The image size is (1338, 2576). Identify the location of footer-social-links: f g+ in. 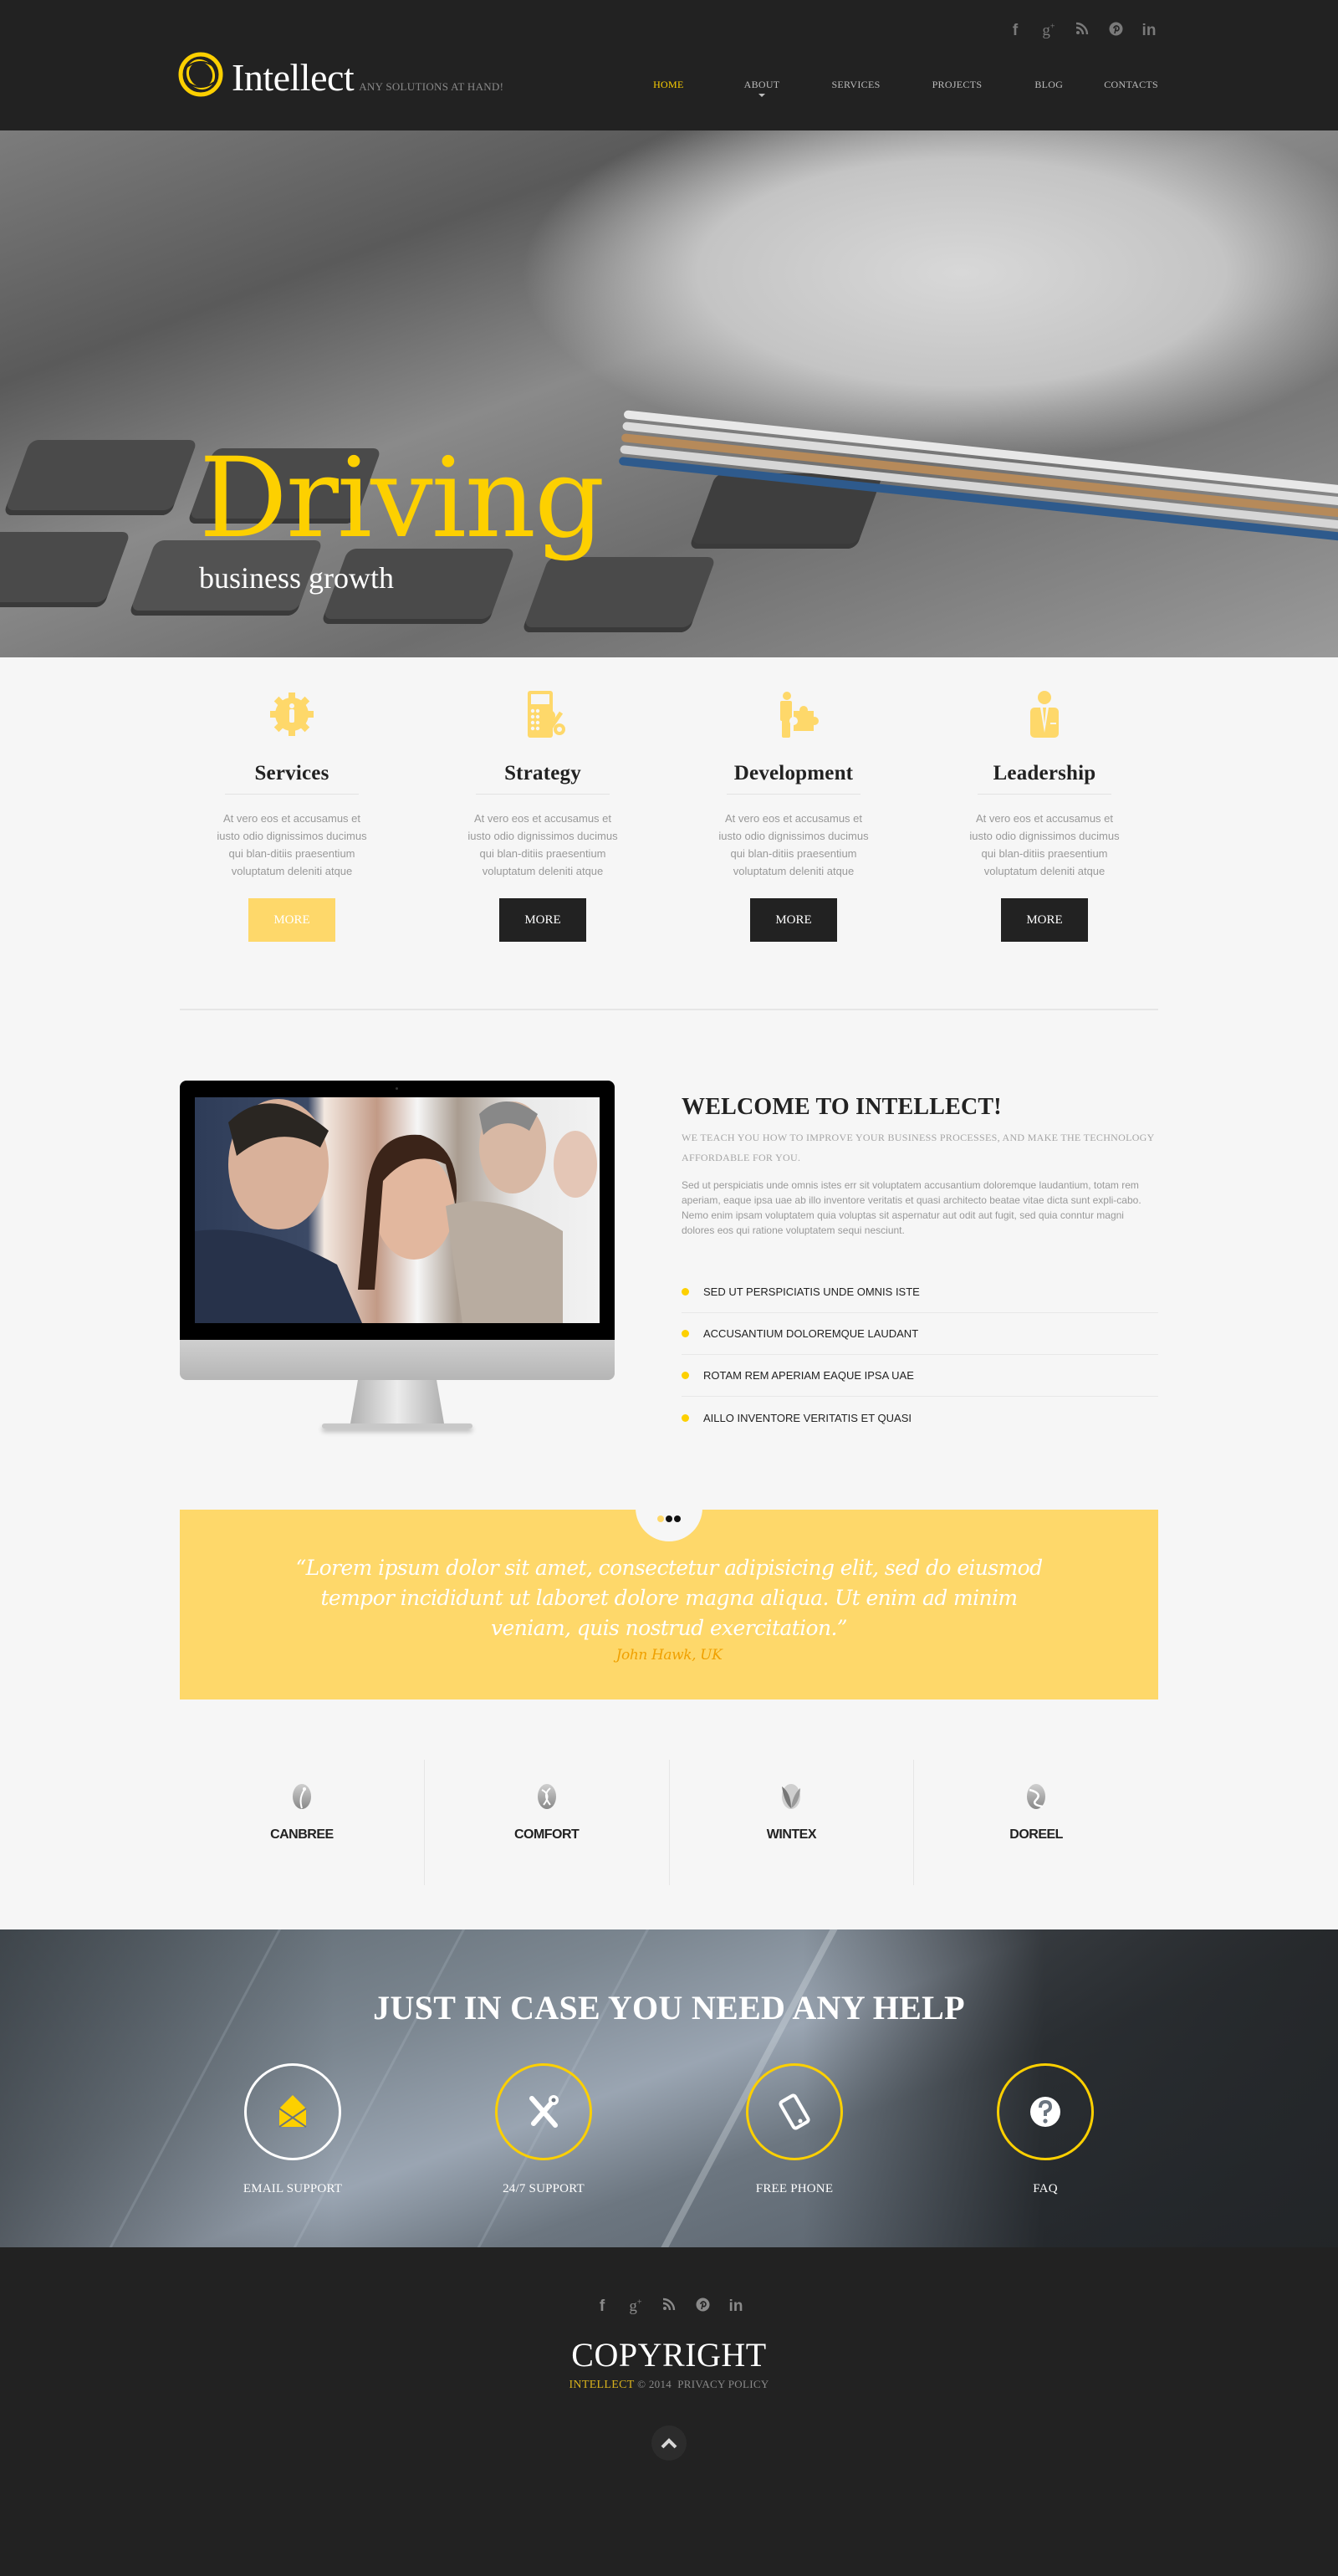
(669, 2307).